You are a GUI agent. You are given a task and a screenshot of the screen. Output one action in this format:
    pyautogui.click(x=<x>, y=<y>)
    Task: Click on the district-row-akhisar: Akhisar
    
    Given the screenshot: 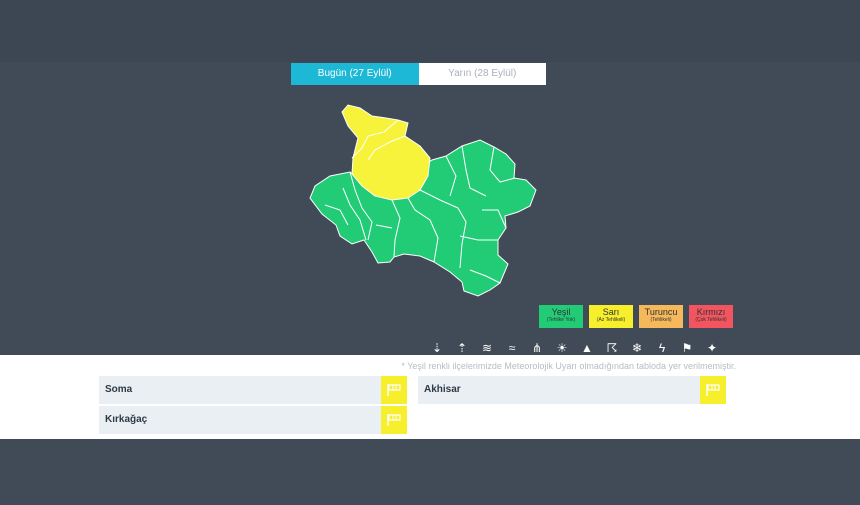 What is the action you would take?
    pyautogui.click(x=572, y=390)
    